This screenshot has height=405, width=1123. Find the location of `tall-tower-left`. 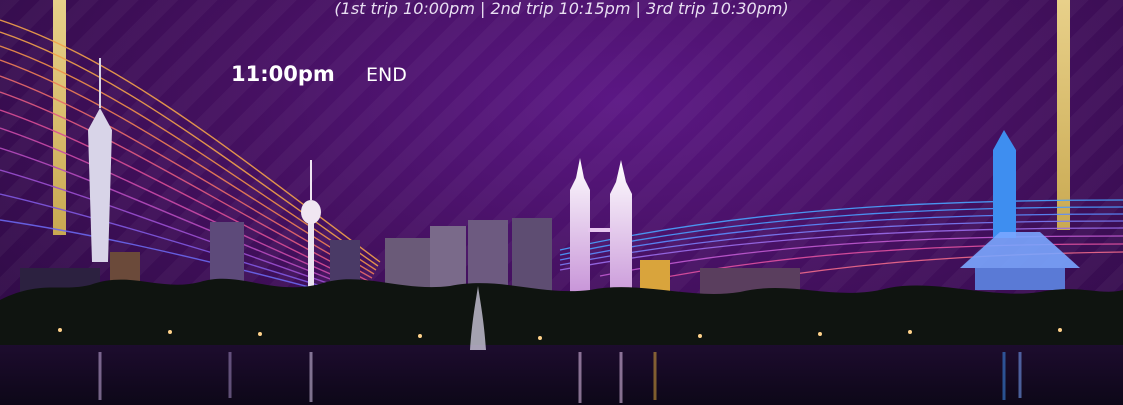

tall-tower-left is located at coordinates (100, 160).